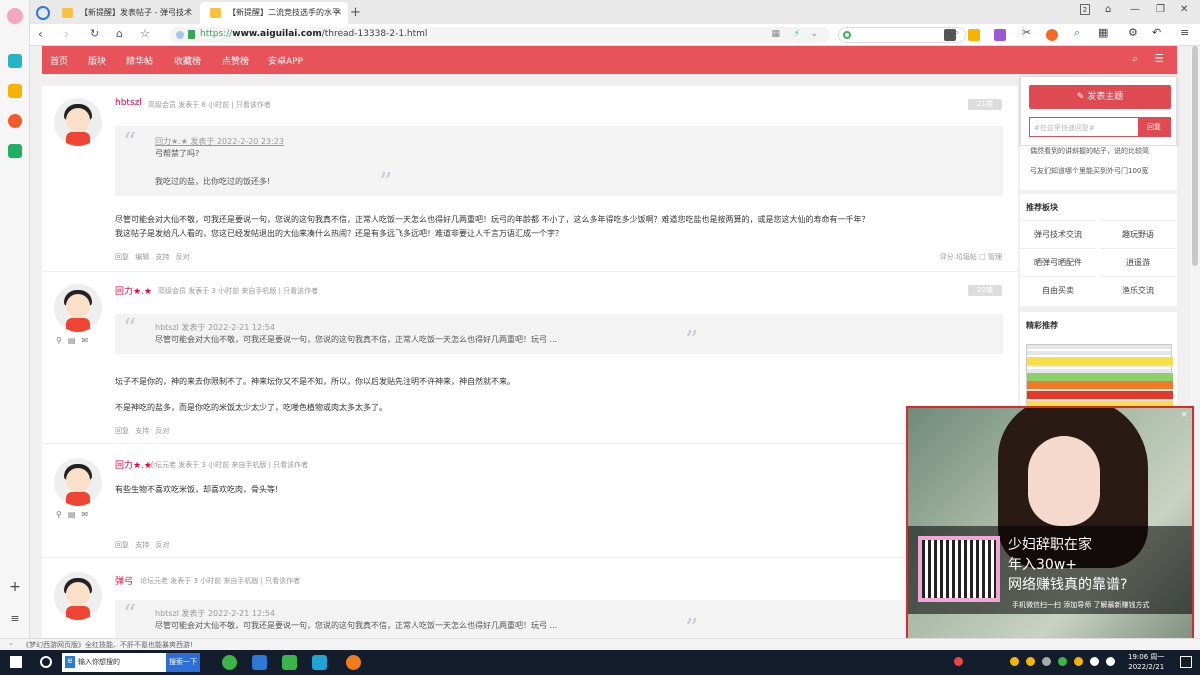  Describe the element at coordinates (356, 13) in the screenshot. I see `new-tab-button: +` at that location.